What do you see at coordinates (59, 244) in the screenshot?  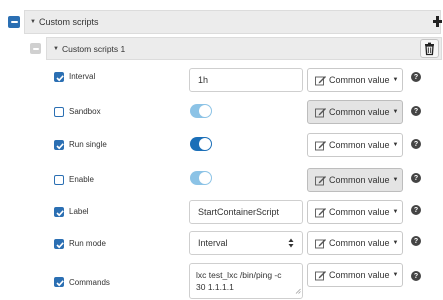 I see `run-mode-checkbox` at bounding box center [59, 244].